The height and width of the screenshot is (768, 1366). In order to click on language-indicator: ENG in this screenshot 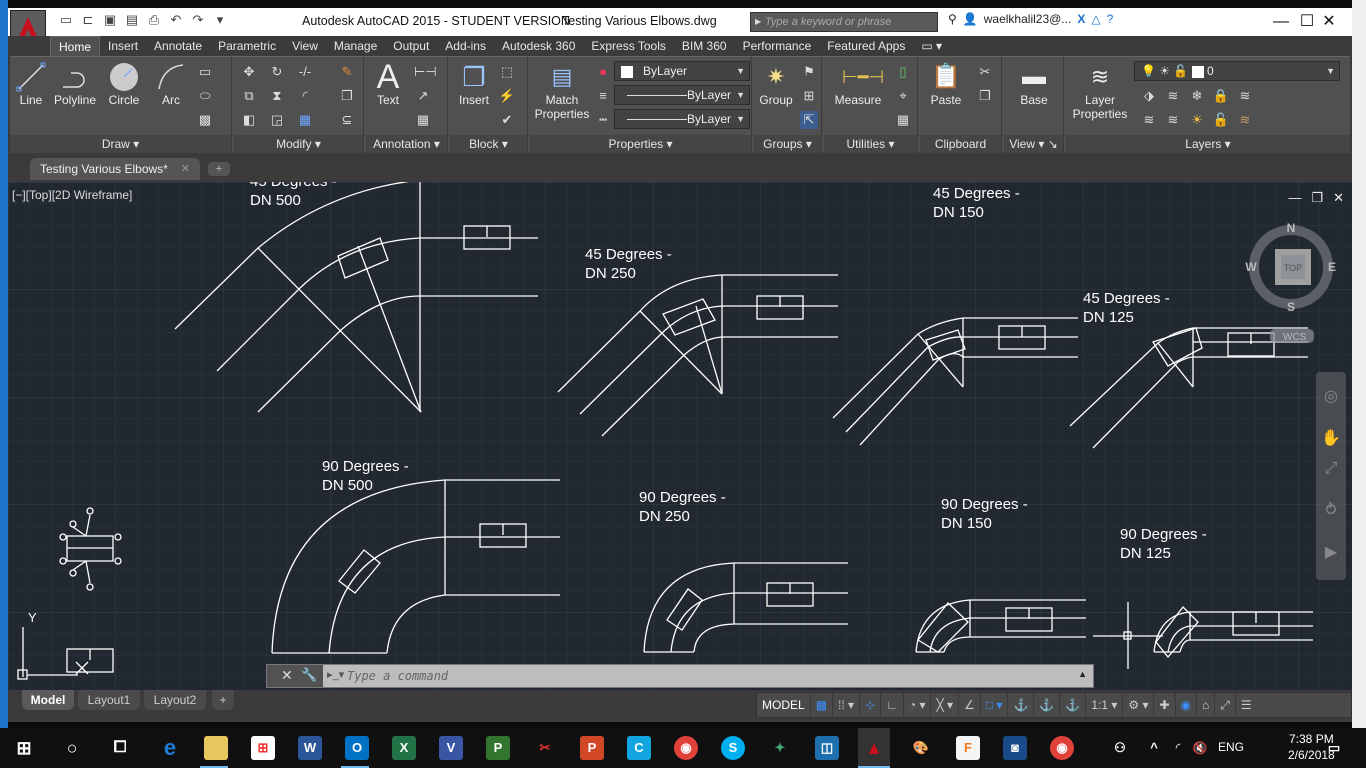, I will do `click(1231, 747)`.